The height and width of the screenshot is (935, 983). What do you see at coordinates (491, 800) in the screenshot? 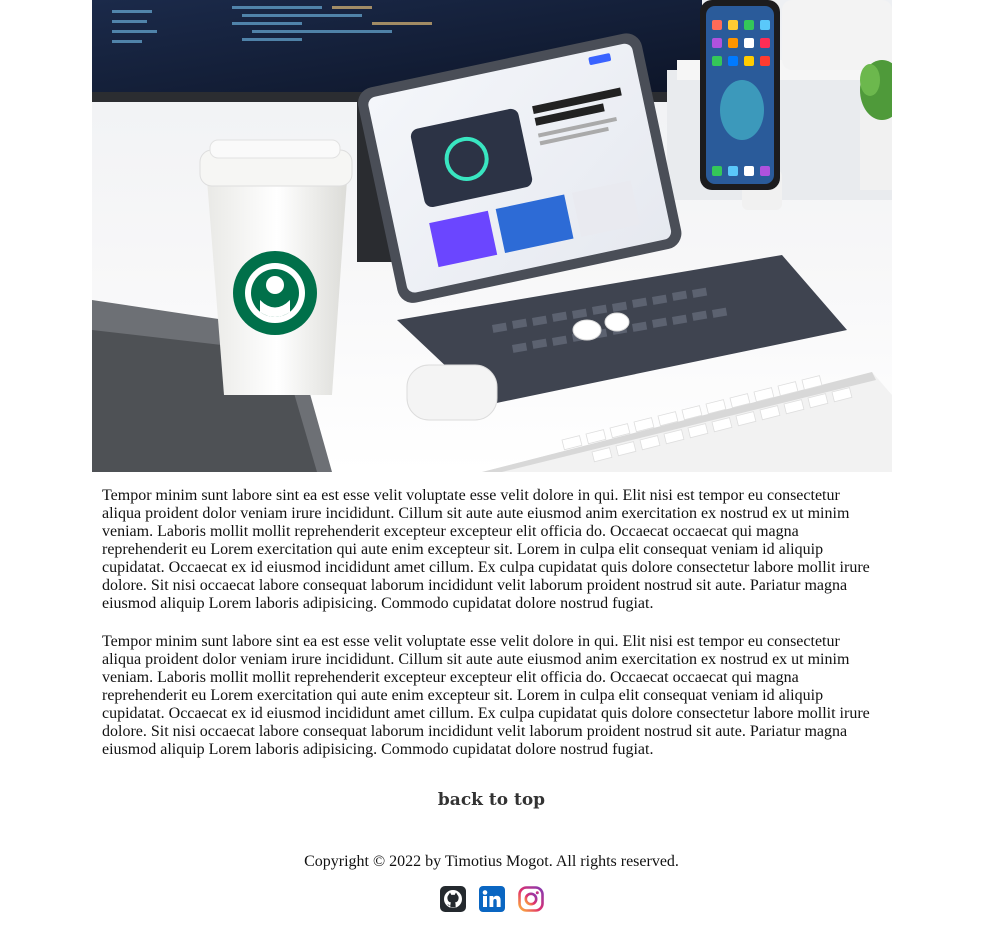
I see `back-to-top-link: back to top` at bounding box center [491, 800].